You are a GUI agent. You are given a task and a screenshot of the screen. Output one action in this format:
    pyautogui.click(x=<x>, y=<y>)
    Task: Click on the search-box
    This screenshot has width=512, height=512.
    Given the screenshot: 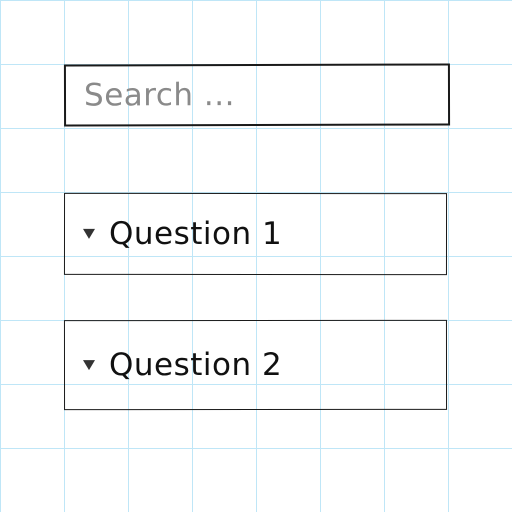 What is the action you would take?
    pyautogui.click(x=257, y=95)
    